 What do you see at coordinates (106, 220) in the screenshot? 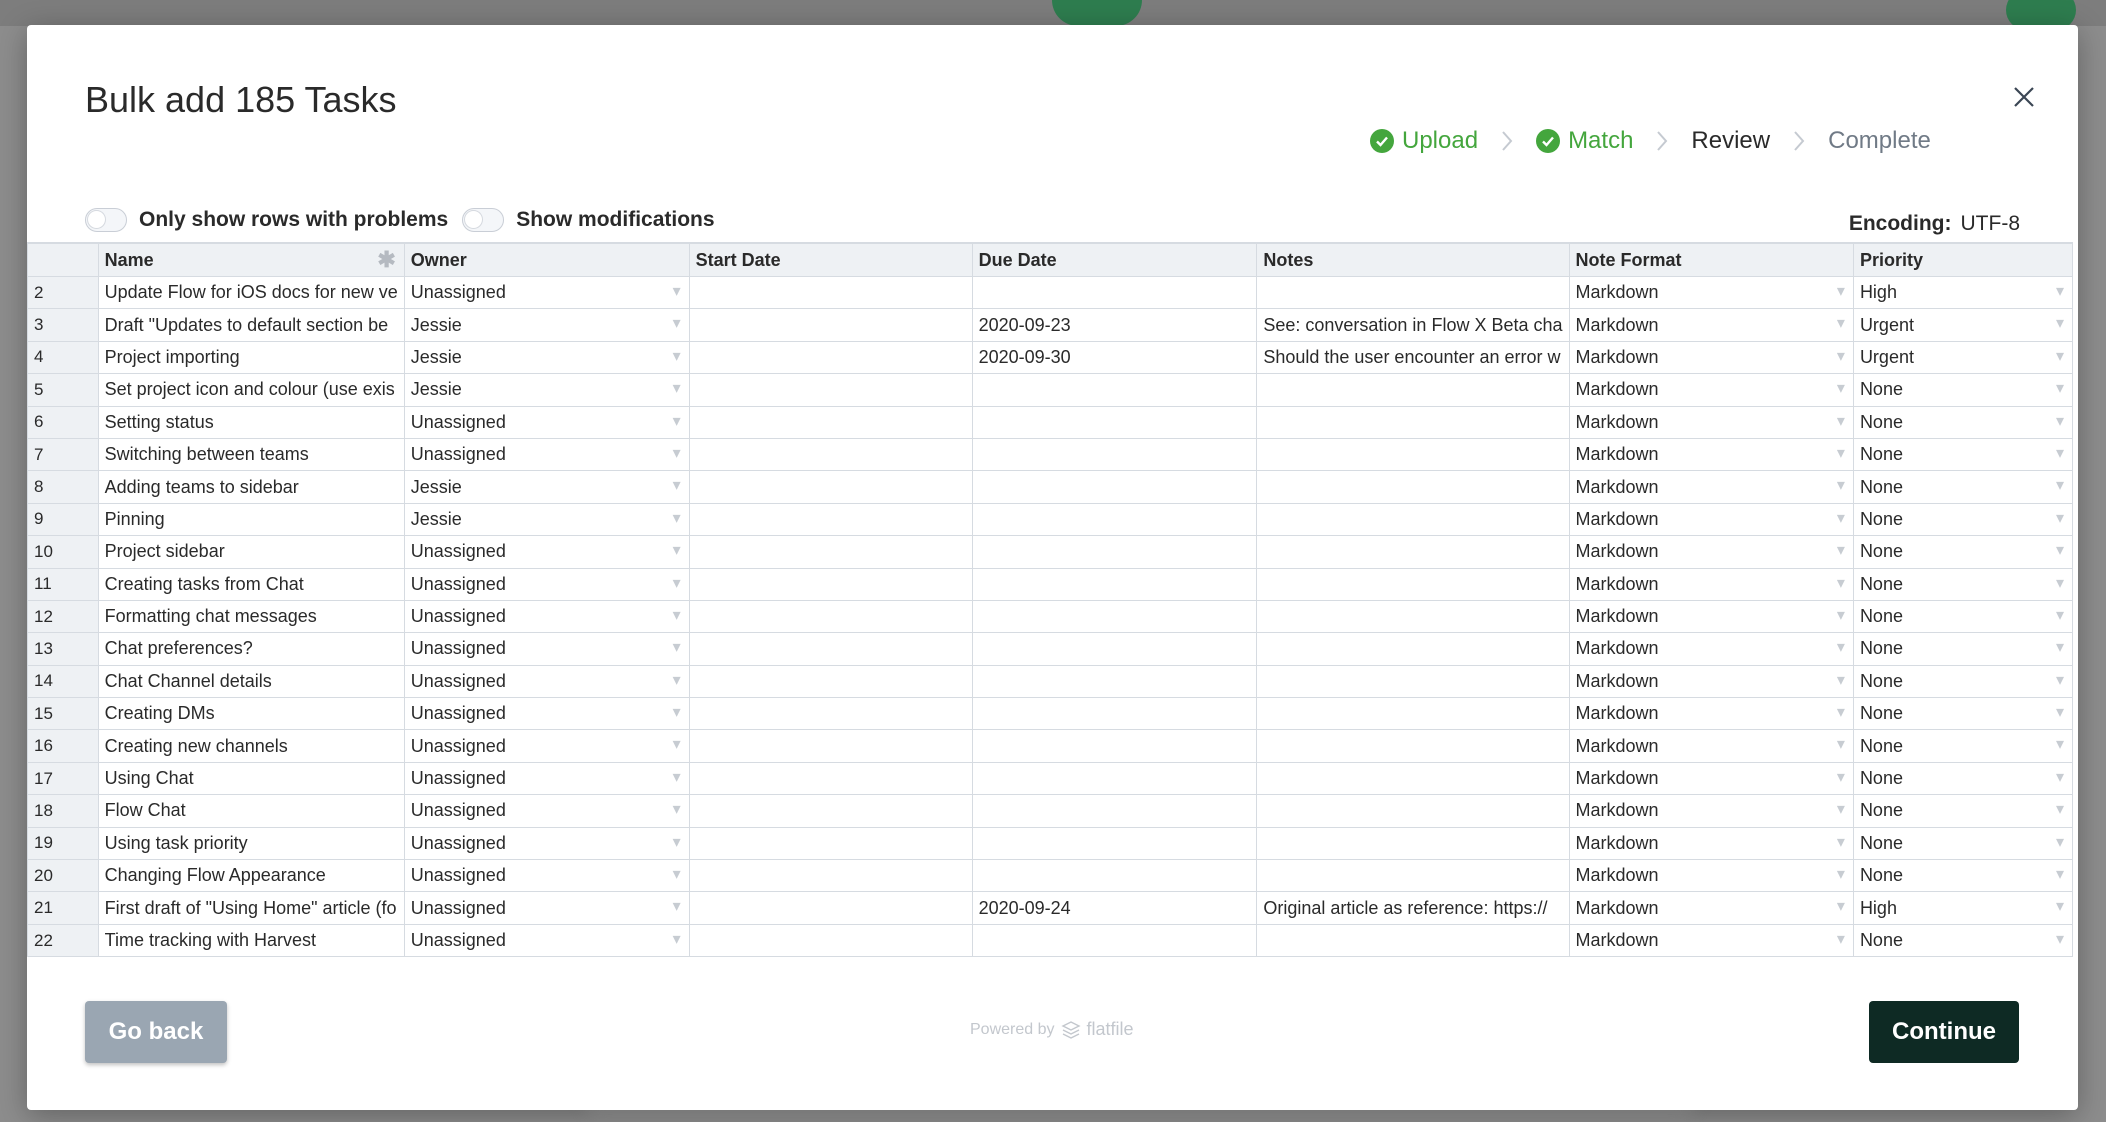
I see `problems-toggle` at bounding box center [106, 220].